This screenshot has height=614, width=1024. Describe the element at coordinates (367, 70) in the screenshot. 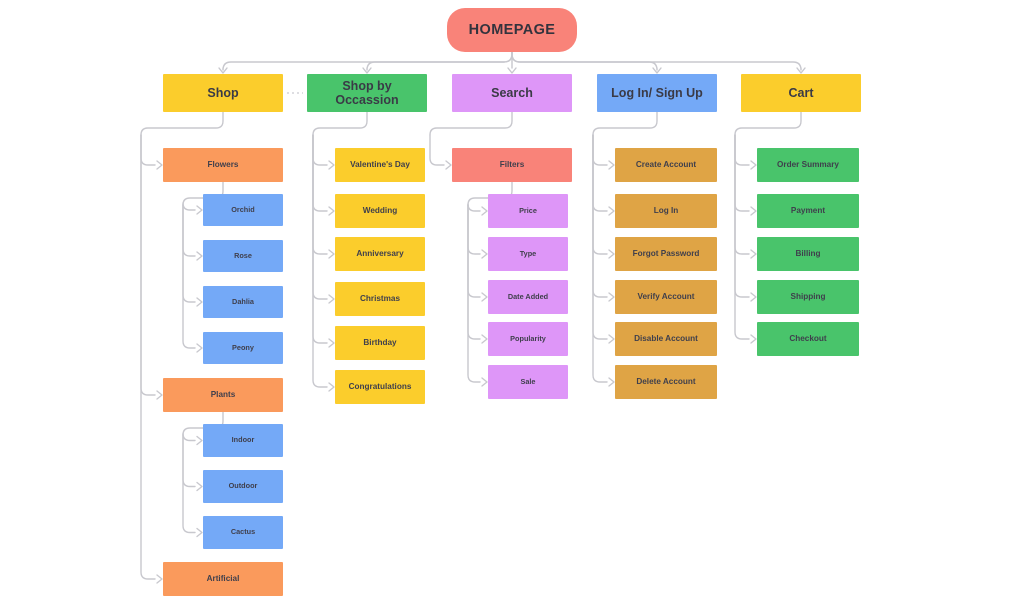

I see `connector-homepage-to-shop-by-occassion-arrowhead` at that location.